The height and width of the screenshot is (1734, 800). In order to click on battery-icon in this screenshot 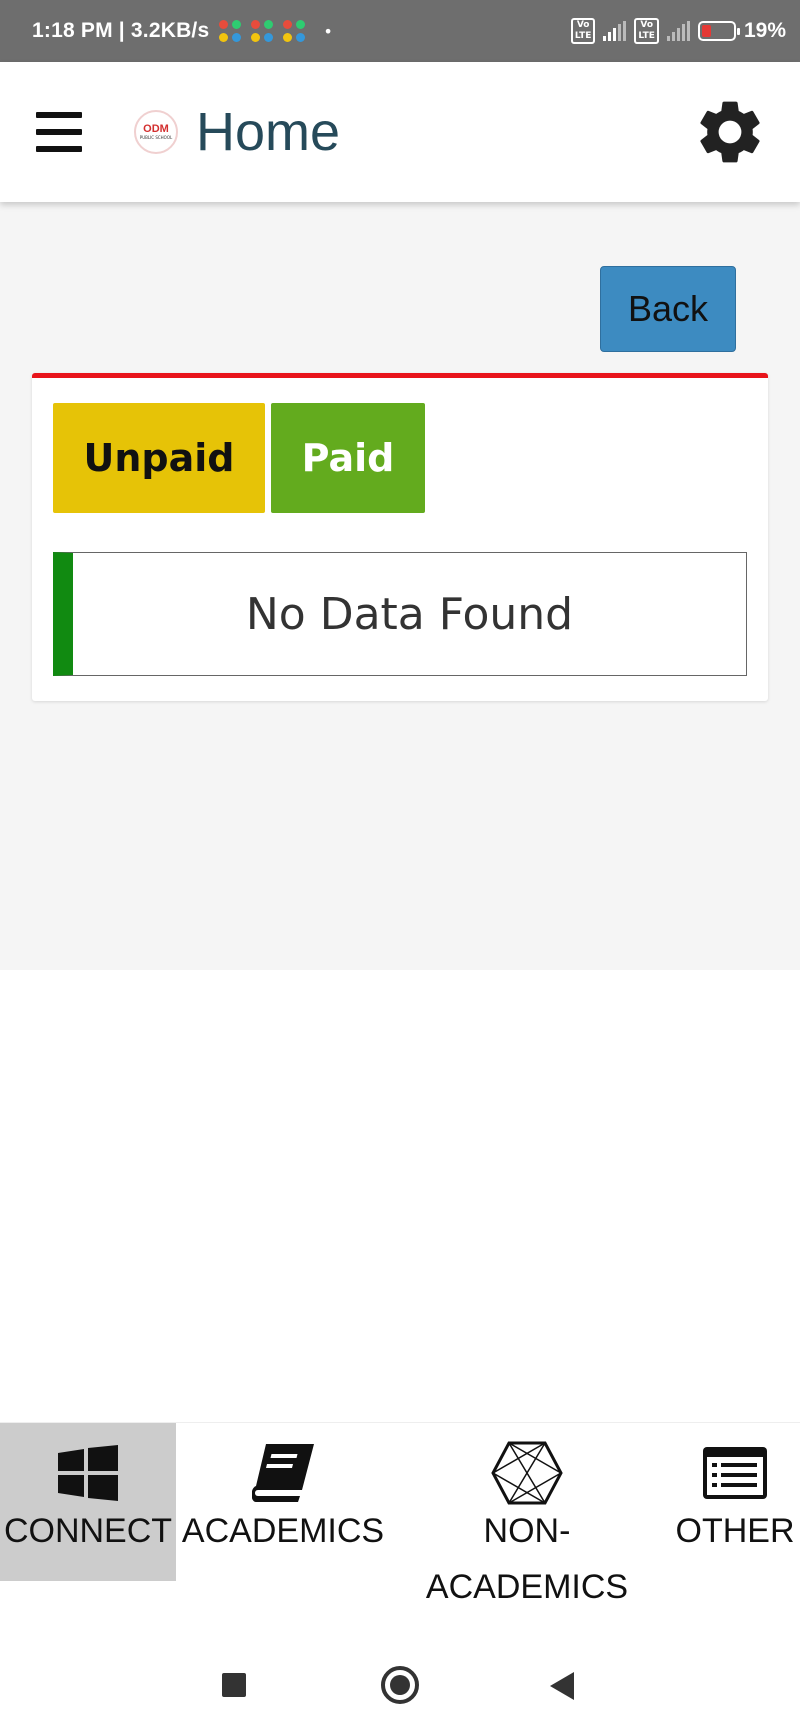, I will do `click(718, 31)`.